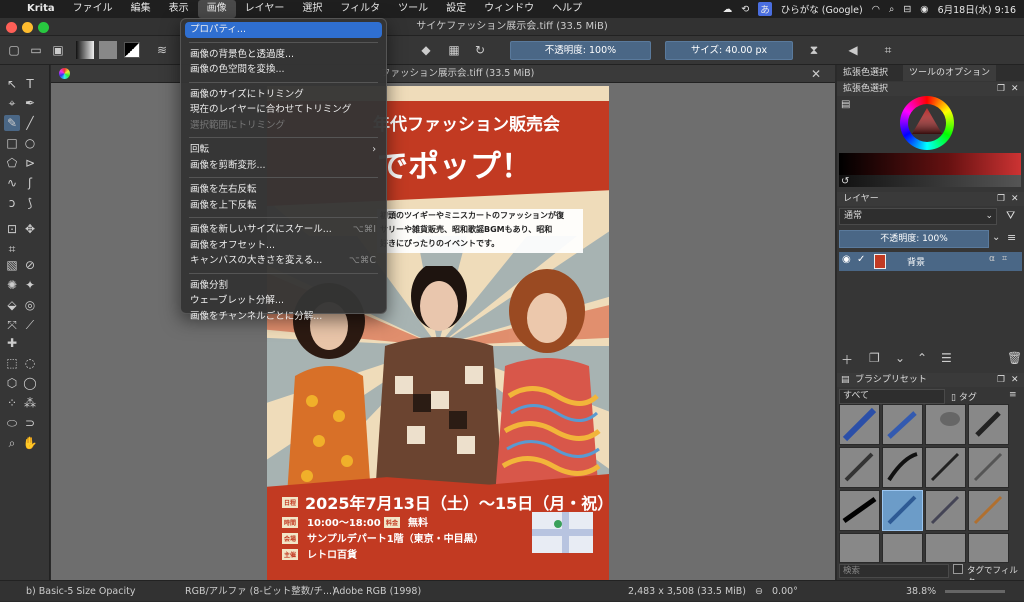 The height and width of the screenshot is (602, 1024). What do you see at coordinates (930, 261) in the screenshot?
I see `layer-row-background: ◉ ✓ 背景 α ⌗` at bounding box center [930, 261].